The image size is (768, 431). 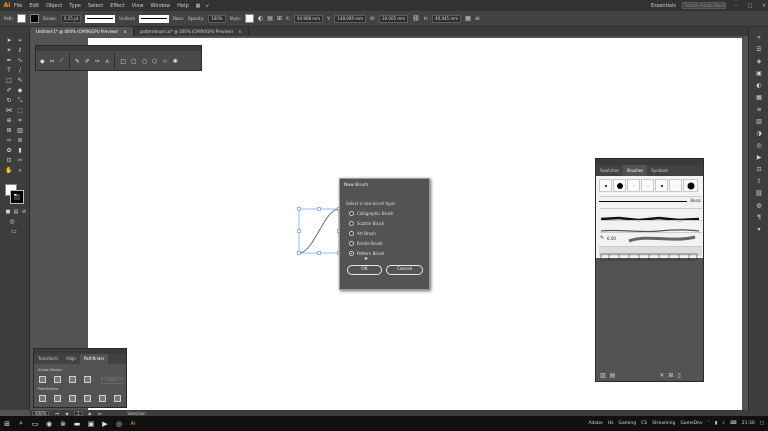 What do you see at coordinates (71, 18) in the screenshot?
I see `stroke-weight-field: 0.25 pt` at bounding box center [71, 18].